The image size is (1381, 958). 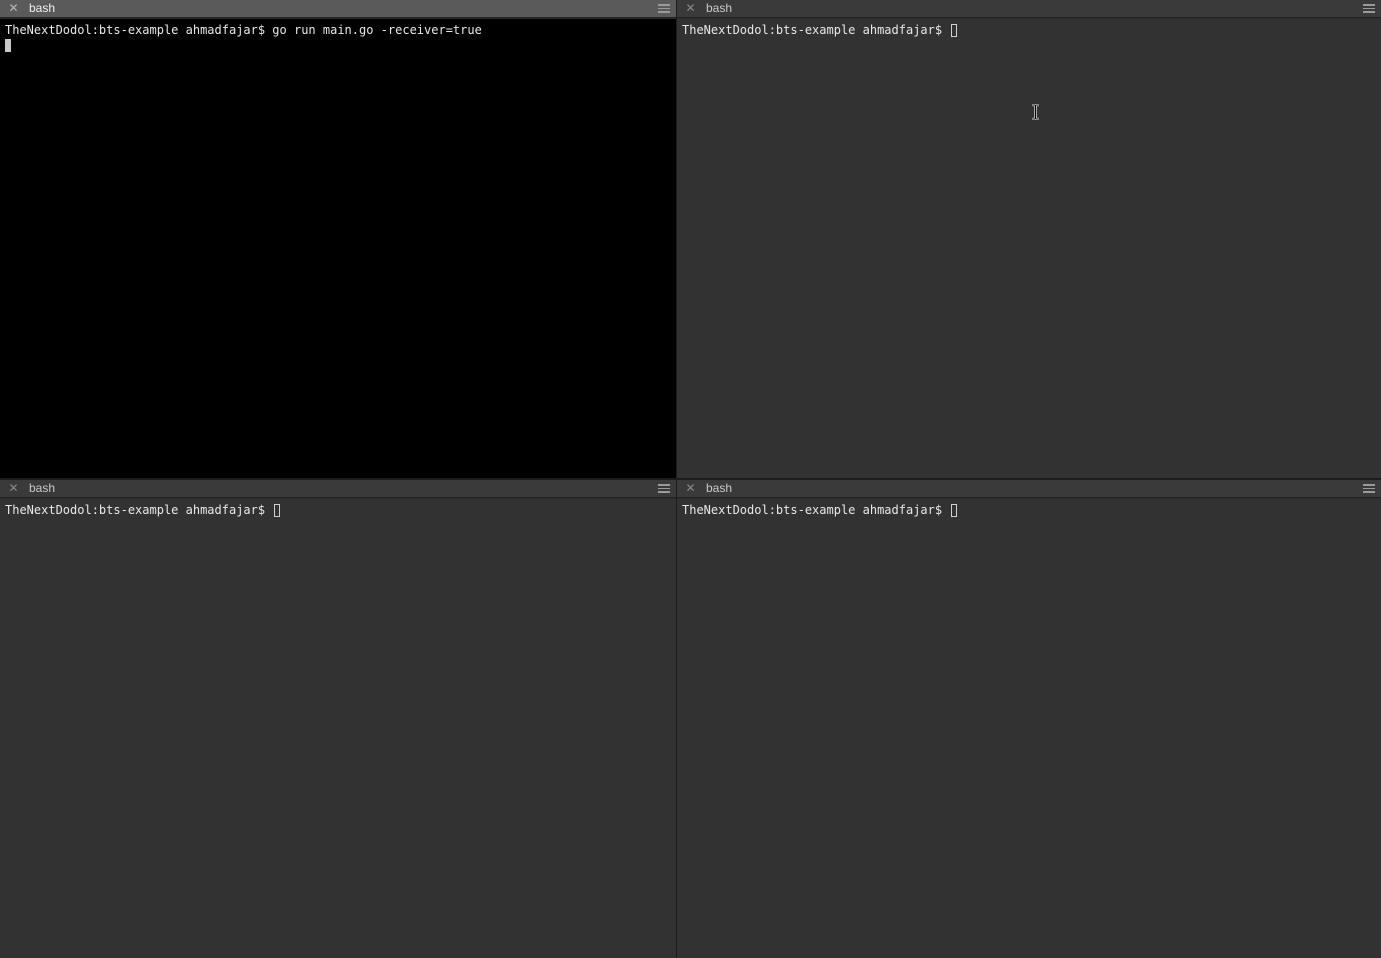 I want to click on text-ibeam-cursor-icon, so click(x=1035, y=112).